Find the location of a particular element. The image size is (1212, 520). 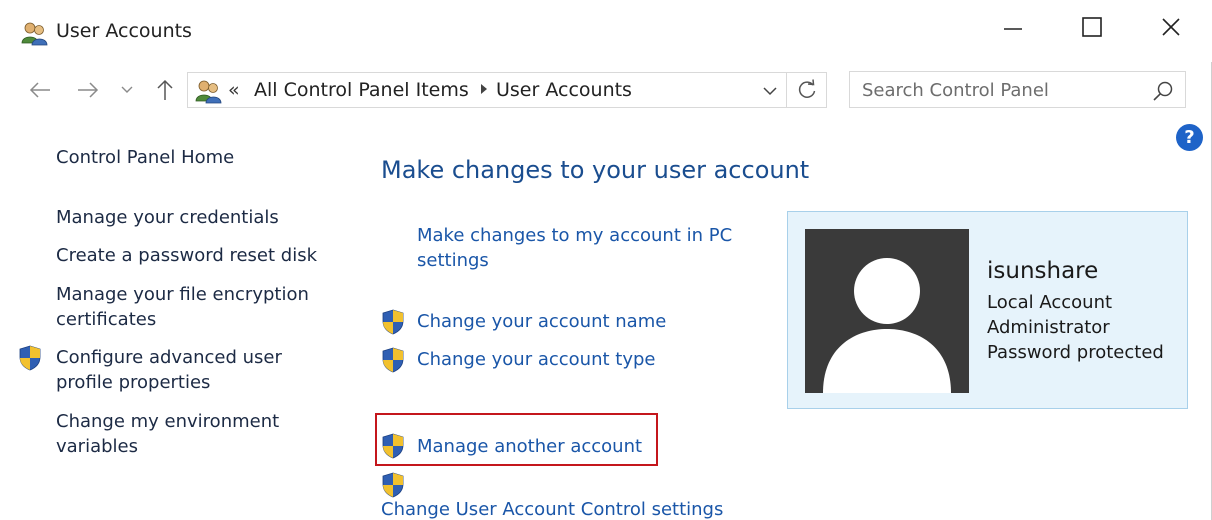

arrow-up-icon is located at coordinates (165, 89).